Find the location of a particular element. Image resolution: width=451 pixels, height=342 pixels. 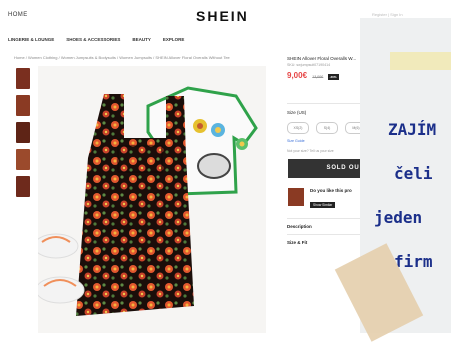

overlay-line-3: jeden is located at coordinates (398, 217).